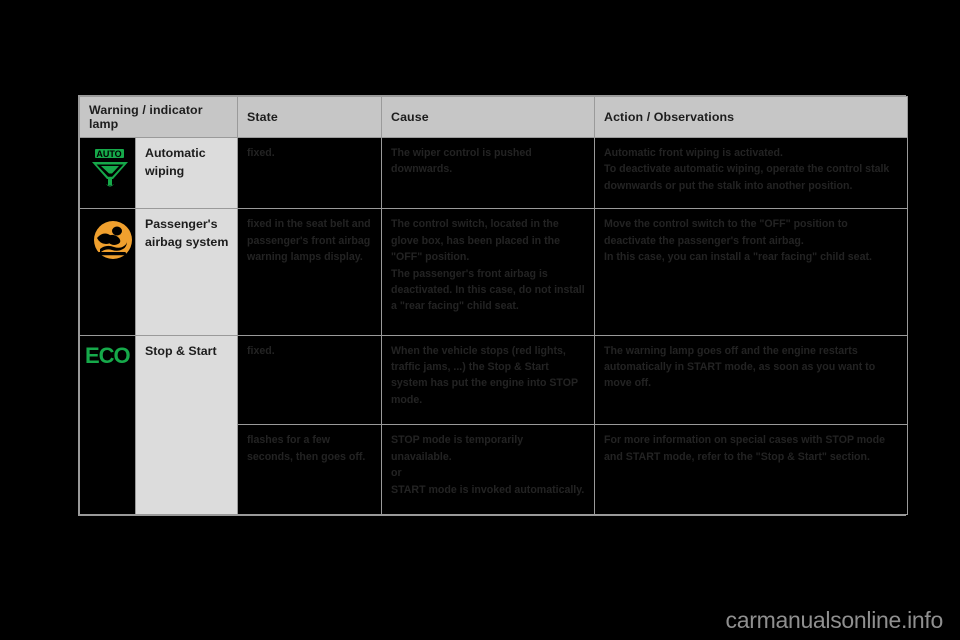 The width and height of the screenshot is (960, 640). What do you see at coordinates (108, 154) in the screenshot?
I see `svg-text: AUTO` at bounding box center [108, 154].